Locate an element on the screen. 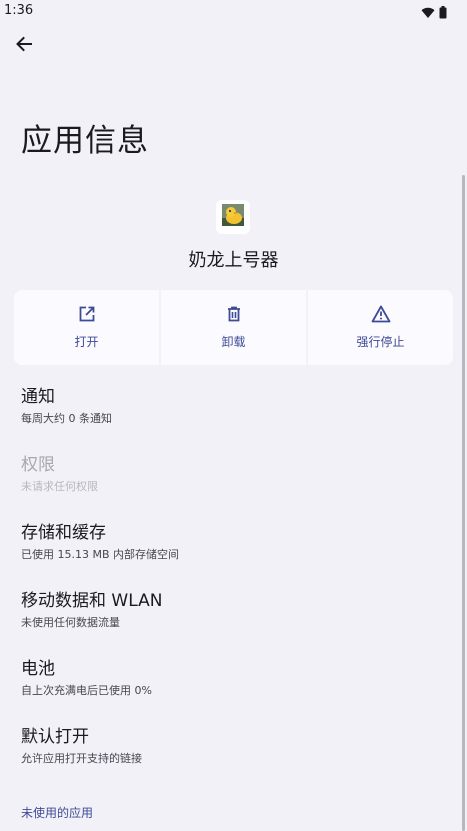  item-title: 默认打开 is located at coordinates (55, 737).